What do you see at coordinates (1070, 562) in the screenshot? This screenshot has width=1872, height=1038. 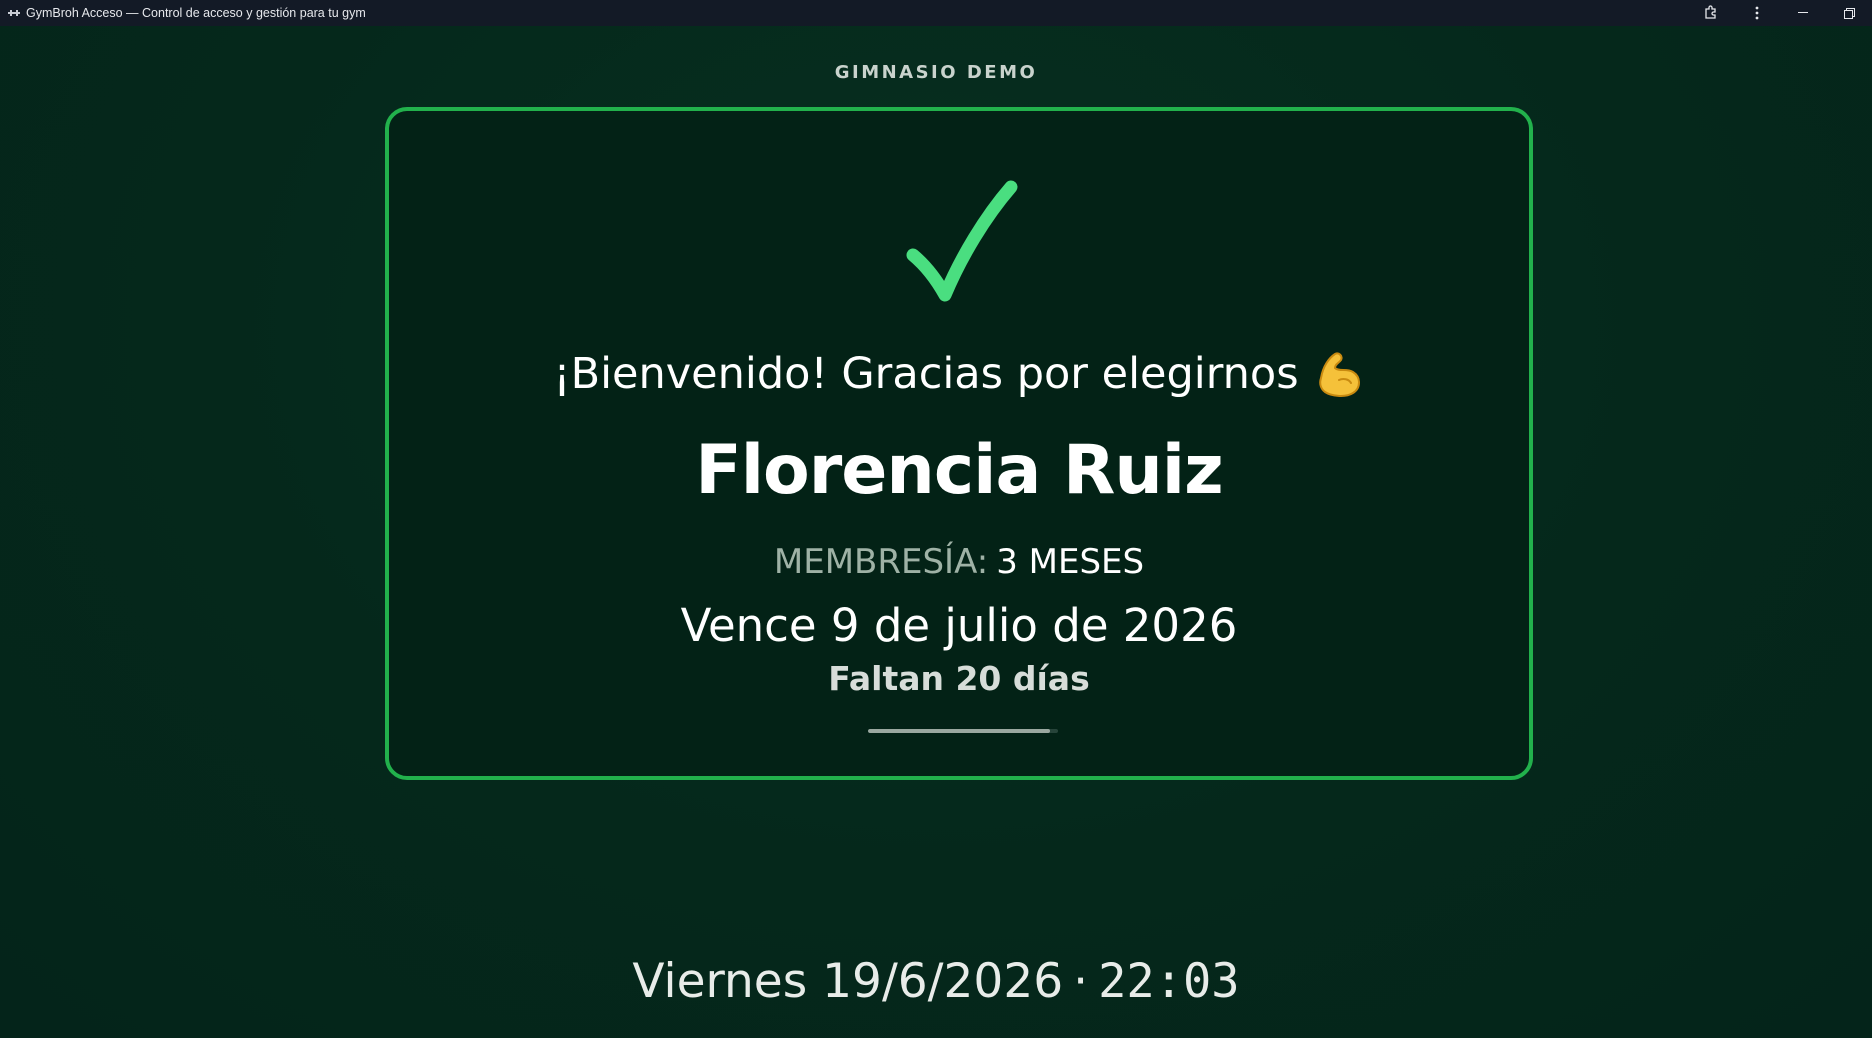 I see `membership-value: 3 MESES` at bounding box center [1070, 562].